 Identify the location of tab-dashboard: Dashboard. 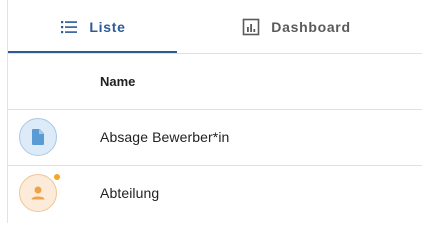
(296, 27).